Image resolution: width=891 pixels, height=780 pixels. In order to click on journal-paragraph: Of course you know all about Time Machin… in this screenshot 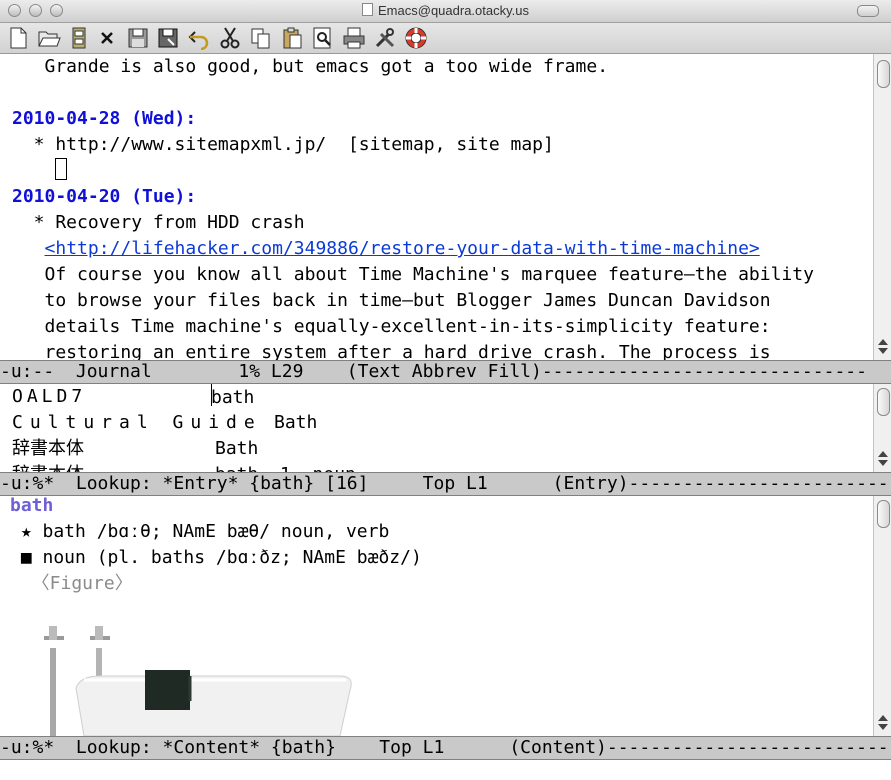, I will do `click(413, 274)`.